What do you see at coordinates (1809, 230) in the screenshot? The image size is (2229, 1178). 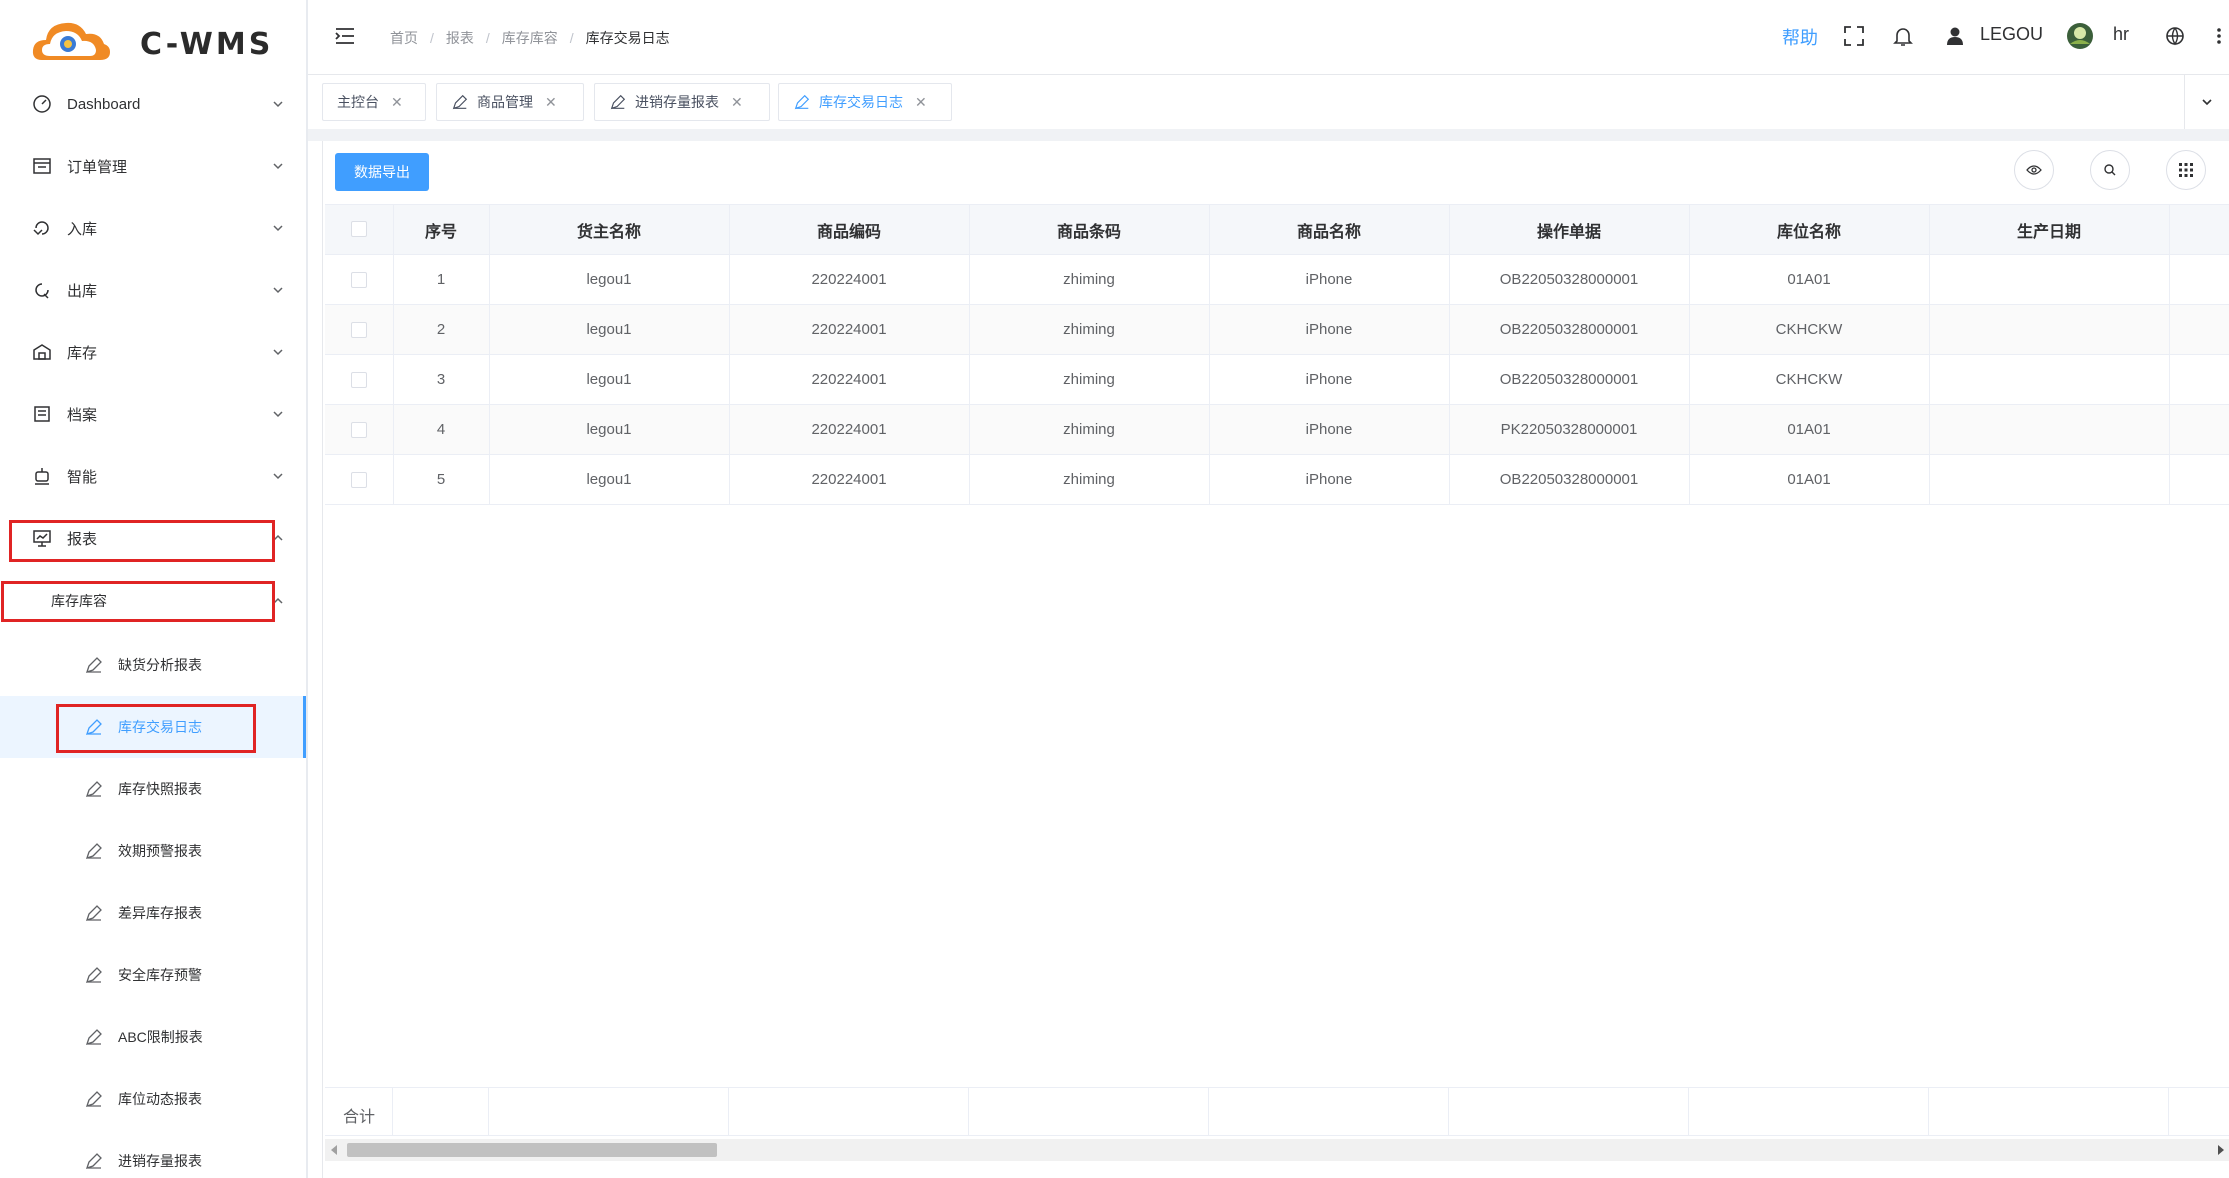 I see `column-header: 库位名称` at bounding box center [1809, 230].